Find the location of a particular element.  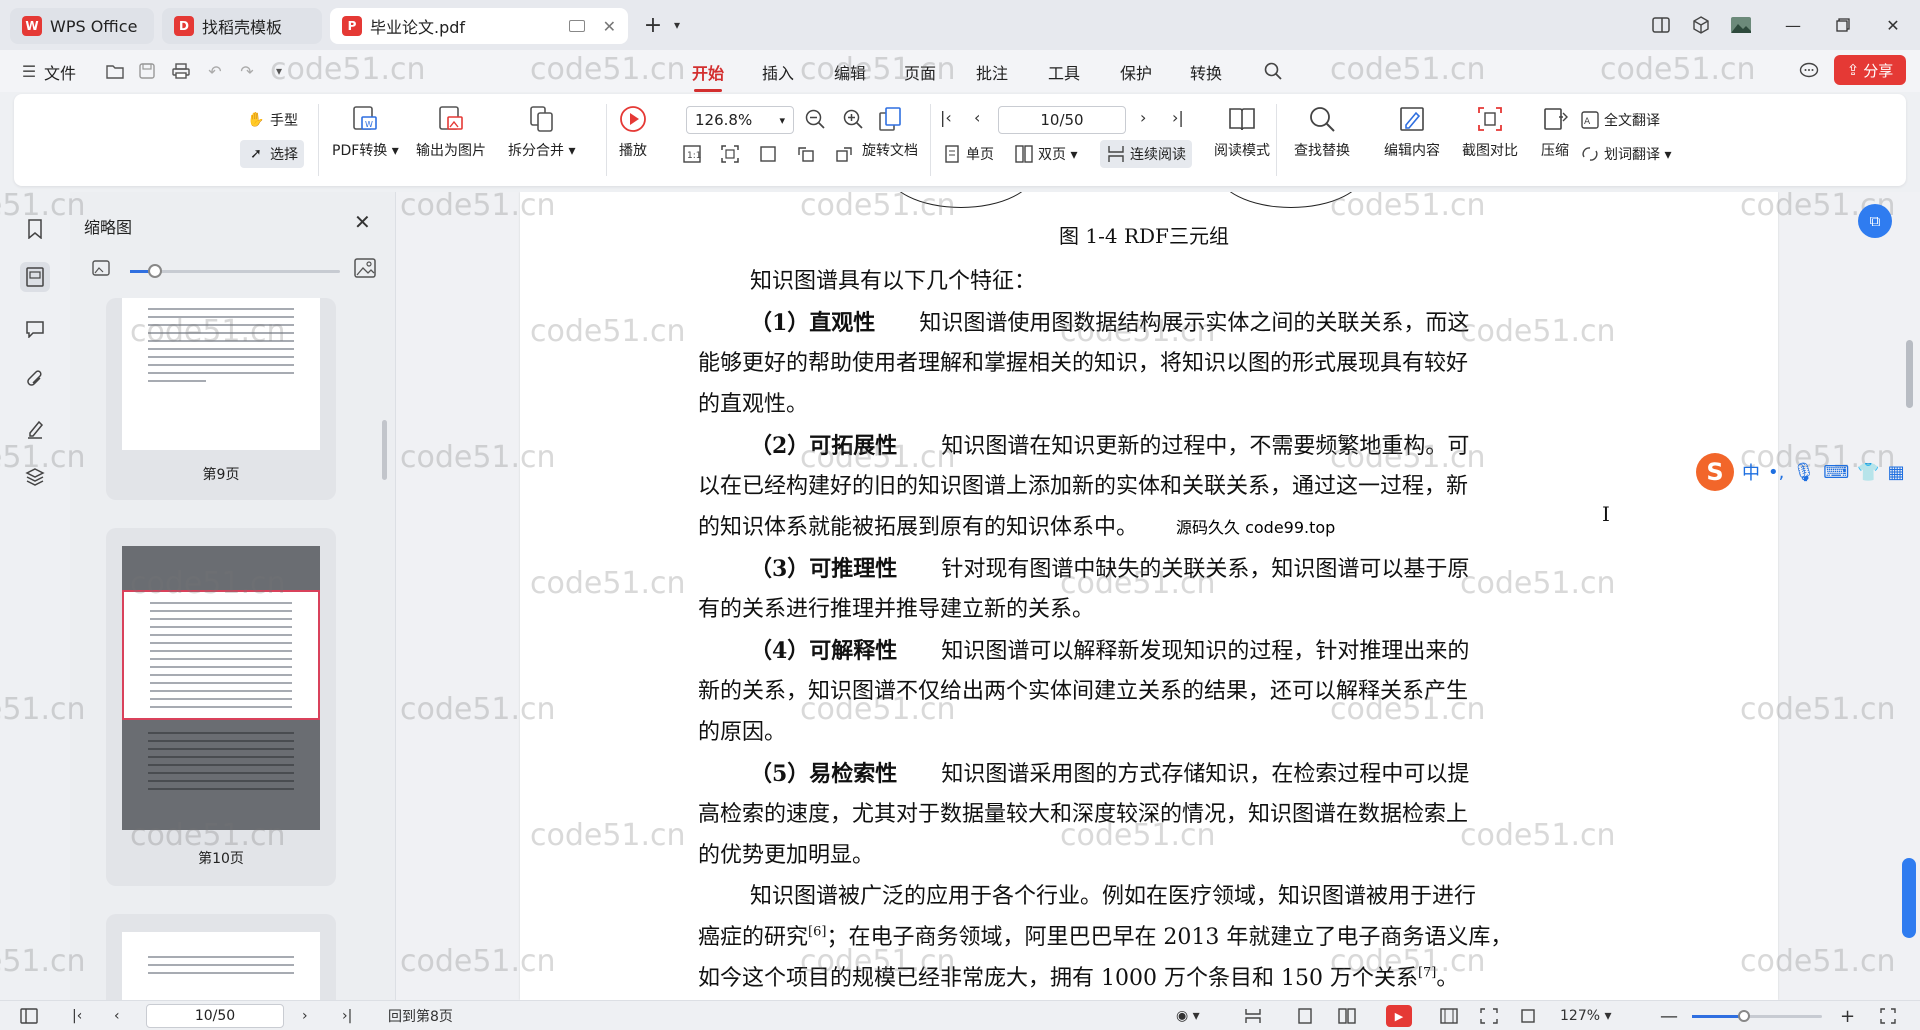

shirt-icon: 👕 is located at coordinates (1868, 472).